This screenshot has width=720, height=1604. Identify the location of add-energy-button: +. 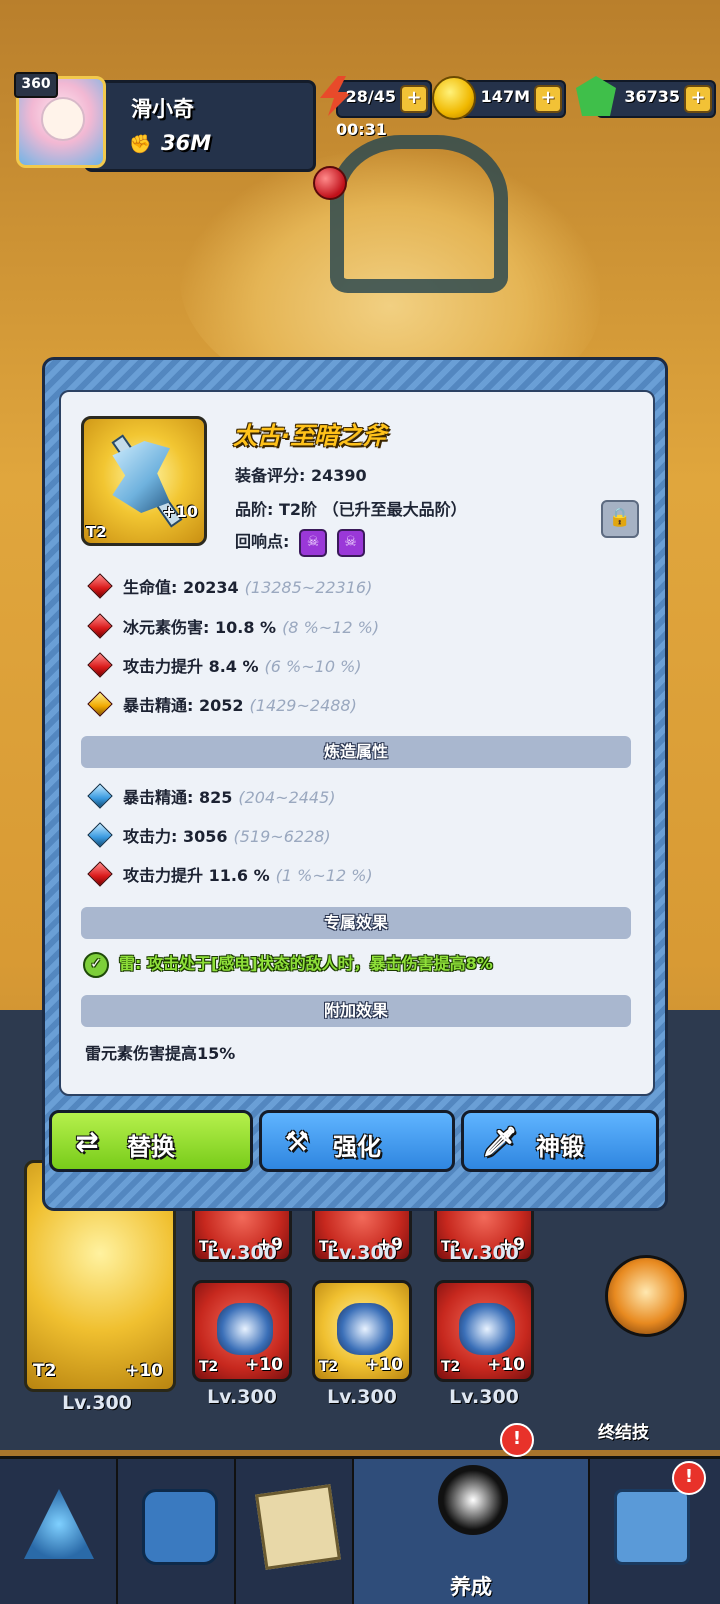
(414, 99).